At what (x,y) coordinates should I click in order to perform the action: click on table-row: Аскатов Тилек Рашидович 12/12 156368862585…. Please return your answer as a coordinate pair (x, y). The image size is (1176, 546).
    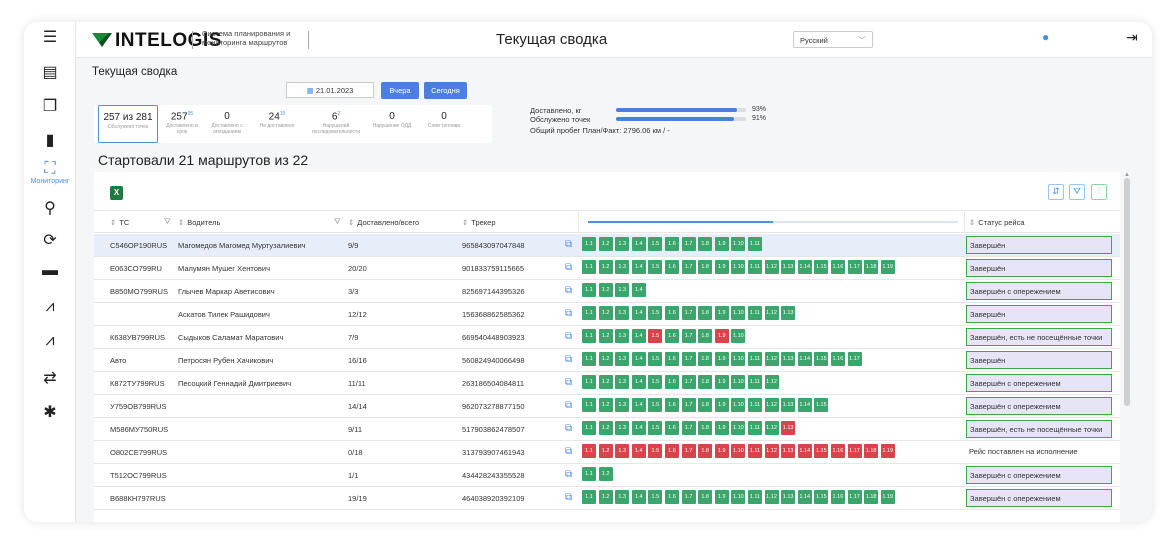
    Looking at the image, I should click on (607, 314).